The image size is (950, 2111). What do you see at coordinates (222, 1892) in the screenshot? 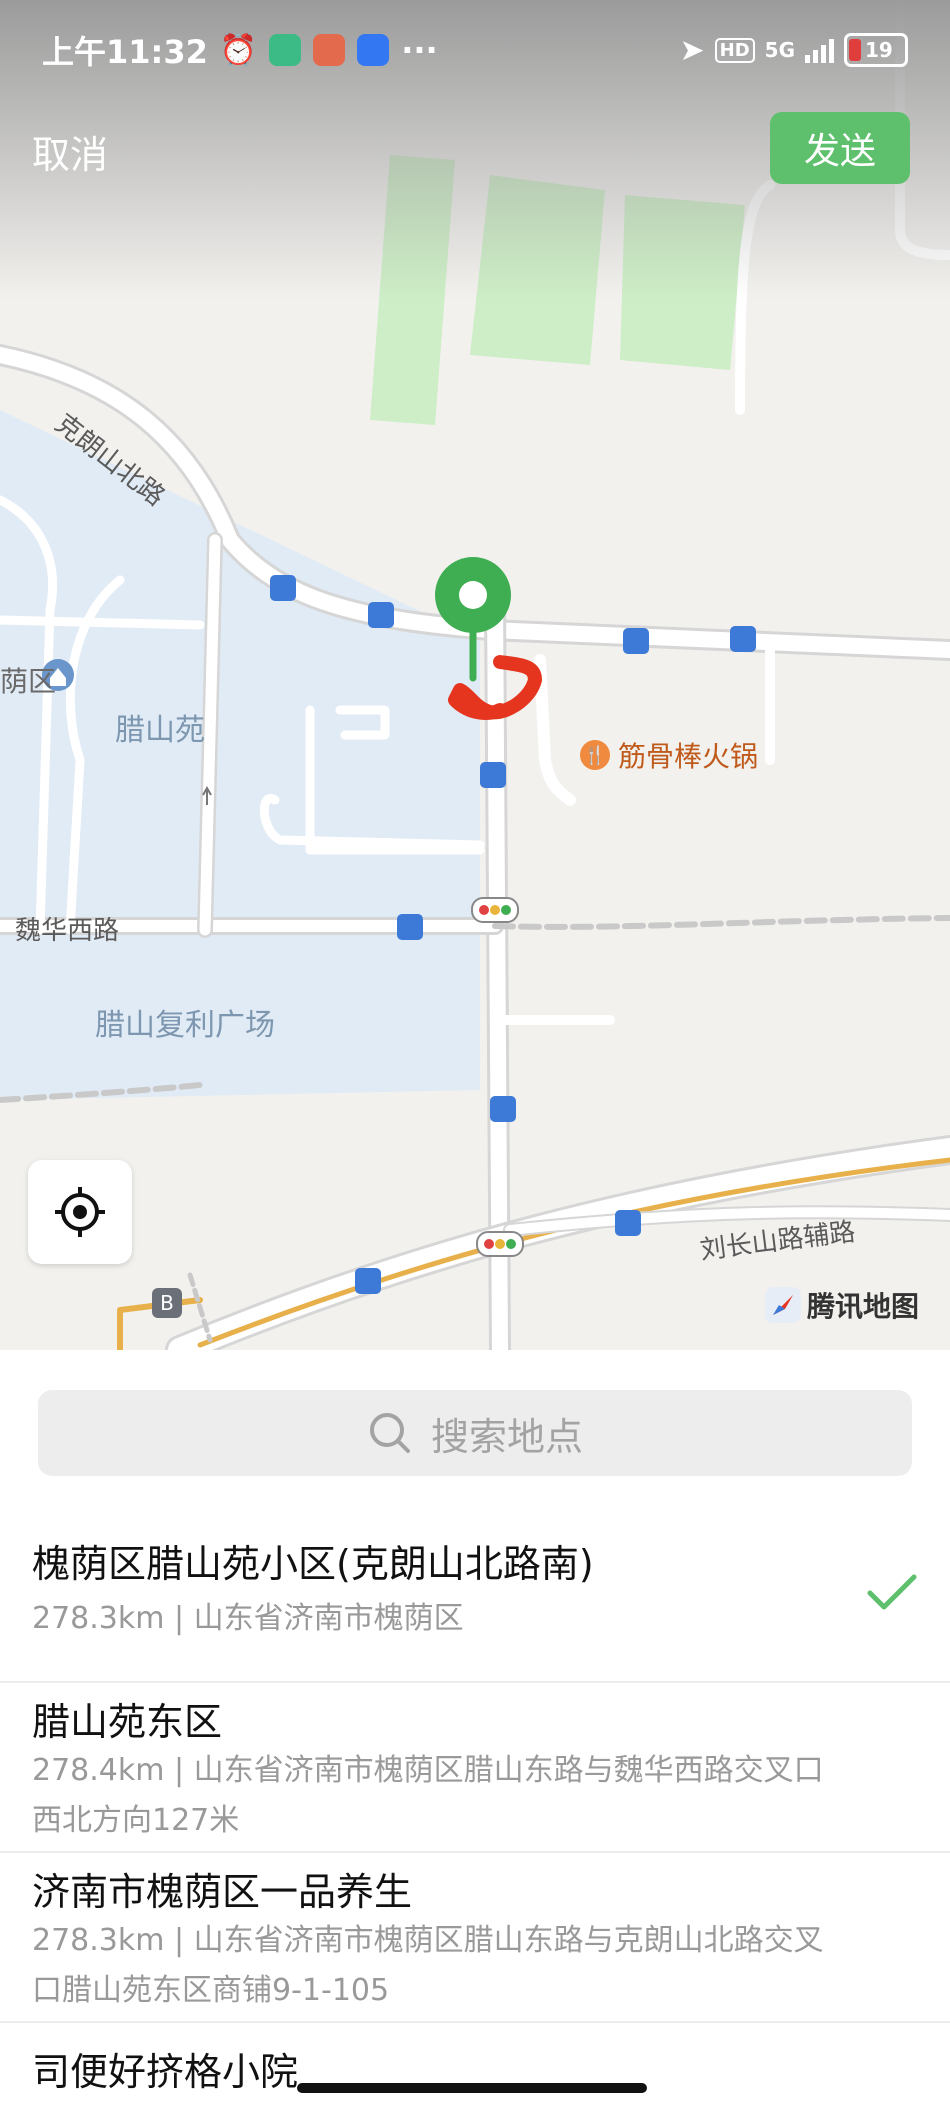
I see `result-name: 济南市槐荫区一品养生` at bounding box center [222, 1892].